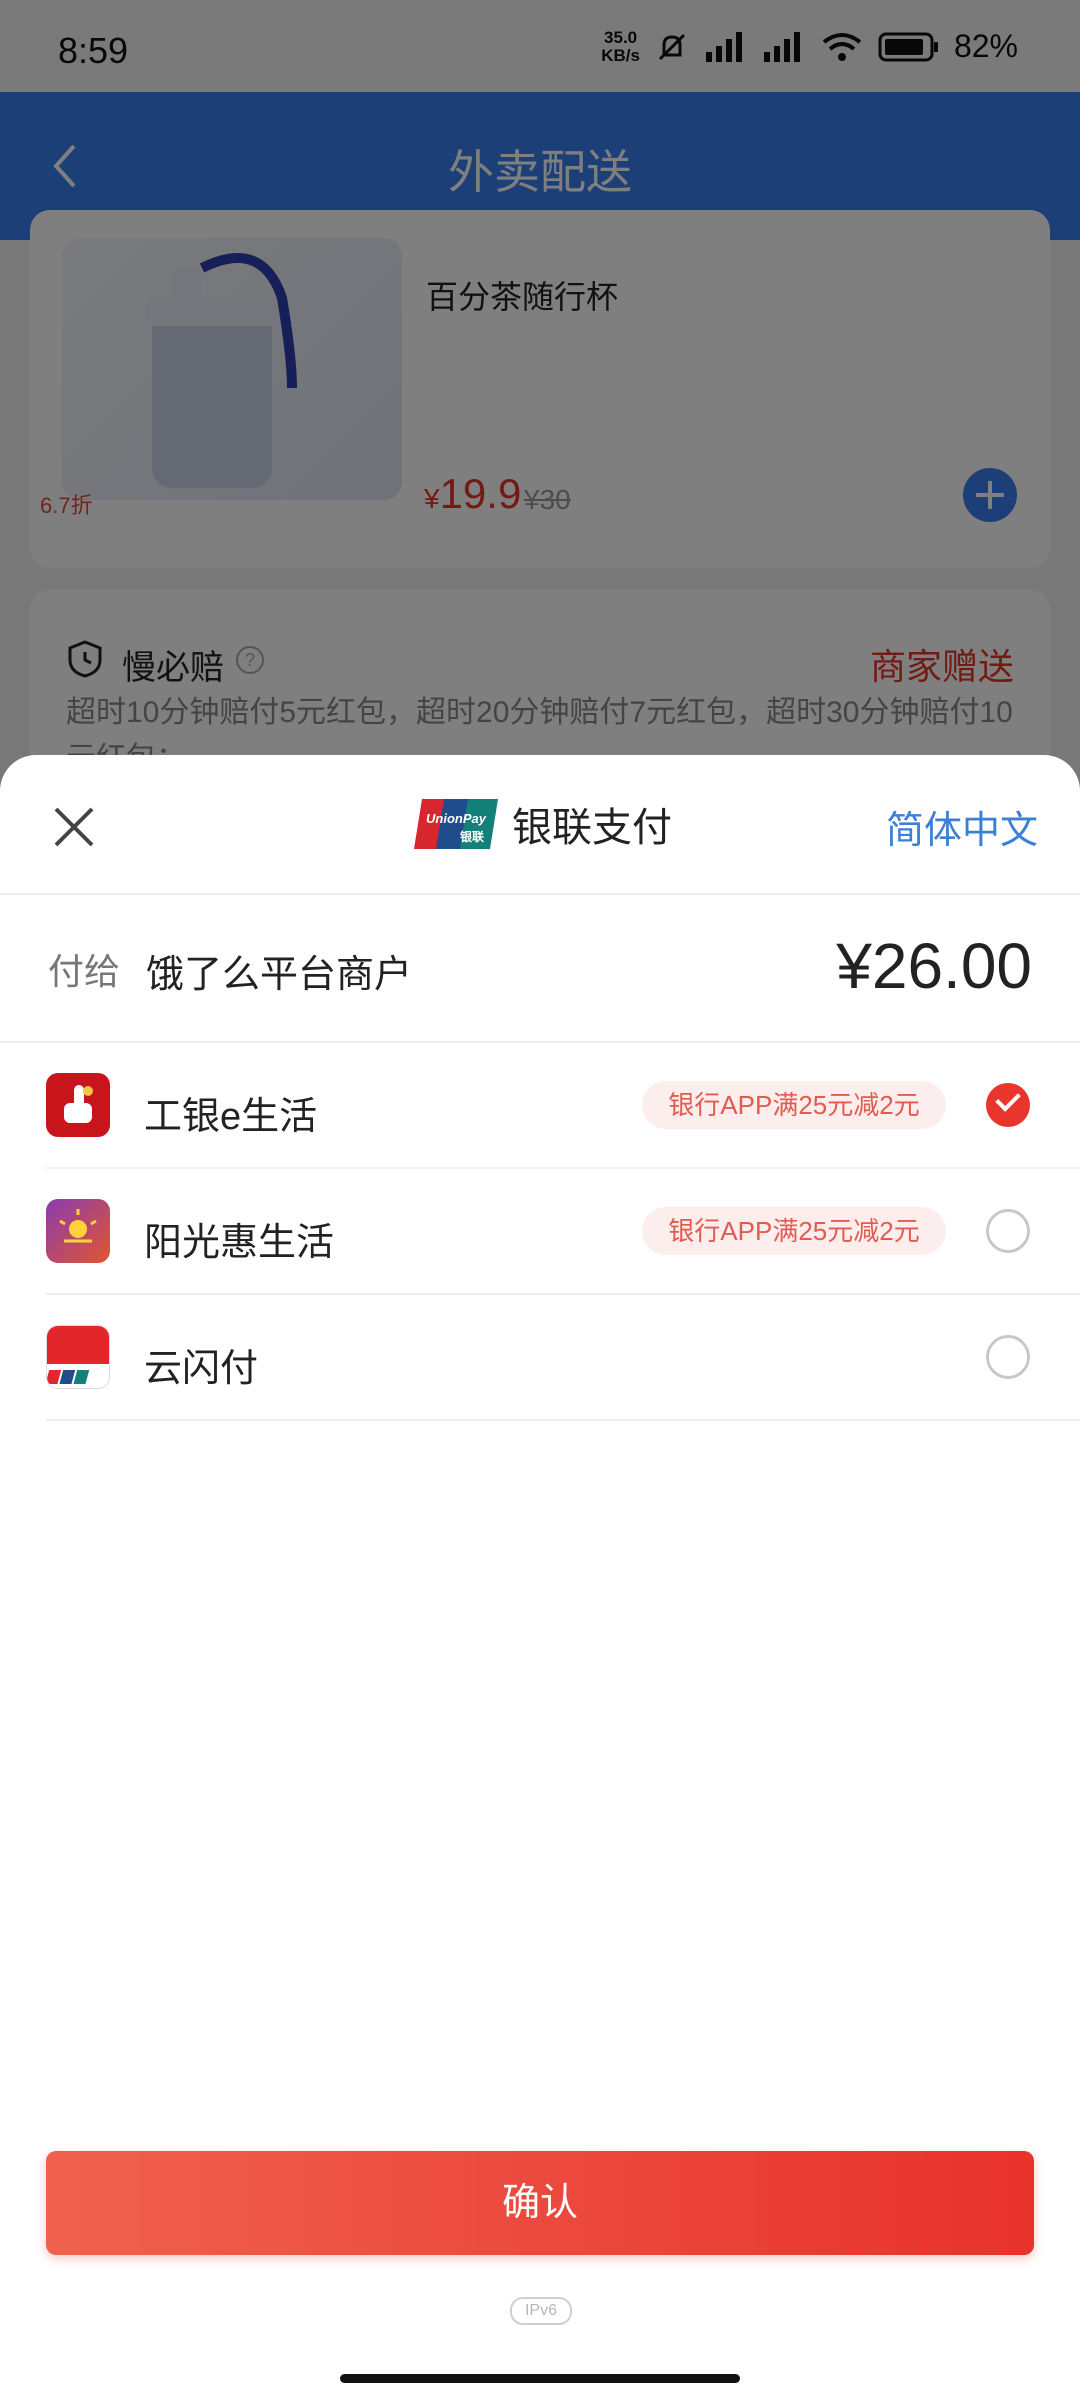 This screenshot has width=1080, height=2400. Describe the element at coordinates (540, 2203) in the screenshot. I see `confirm-button: 确认` at that location.